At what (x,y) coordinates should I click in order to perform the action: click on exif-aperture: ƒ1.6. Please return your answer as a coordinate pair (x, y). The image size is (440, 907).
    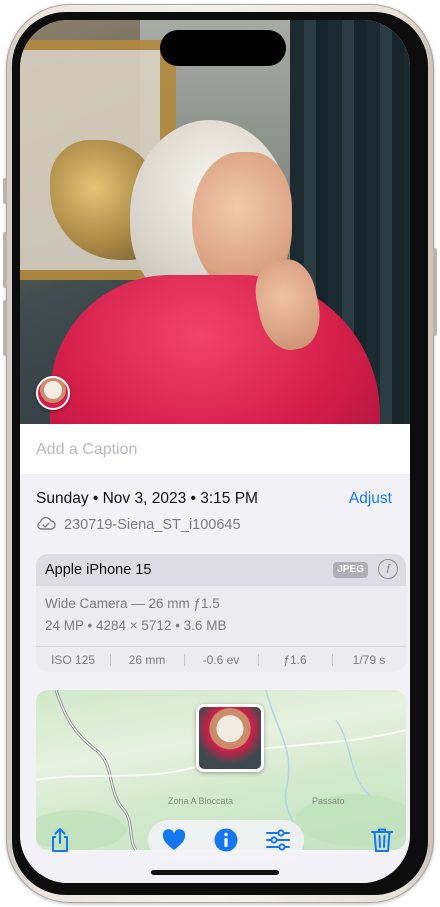
    Looking at the image, I should click on (295, 659).